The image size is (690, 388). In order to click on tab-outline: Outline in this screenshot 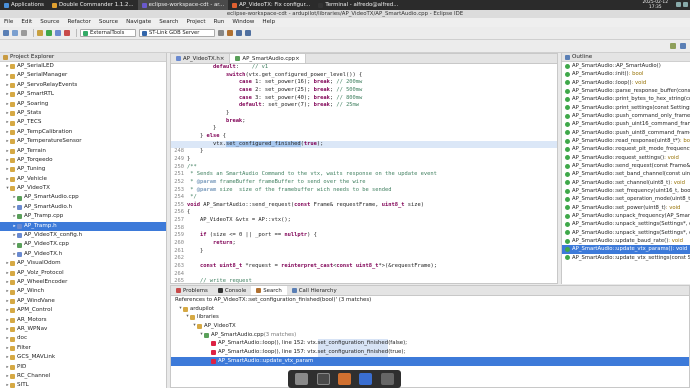, I will do `click(626, 57)`.